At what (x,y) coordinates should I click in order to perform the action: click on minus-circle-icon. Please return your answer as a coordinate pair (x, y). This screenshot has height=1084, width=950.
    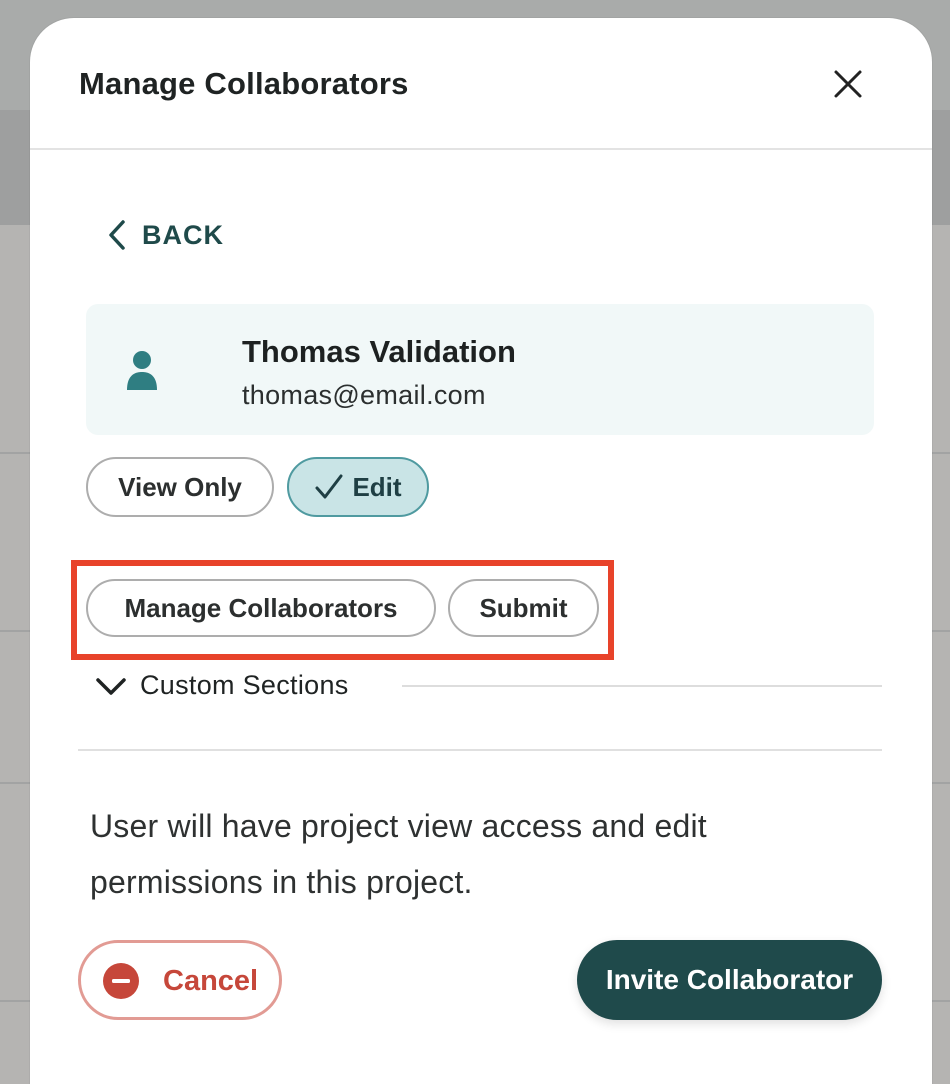
    Looking at the image, I should click on (121, 981).